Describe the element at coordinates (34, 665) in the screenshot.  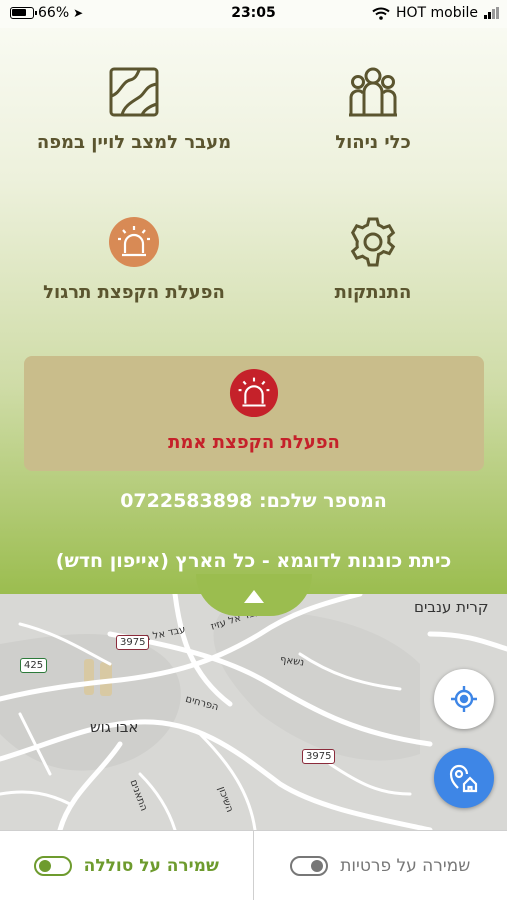
I see `road-number-badge: 425` at that location.